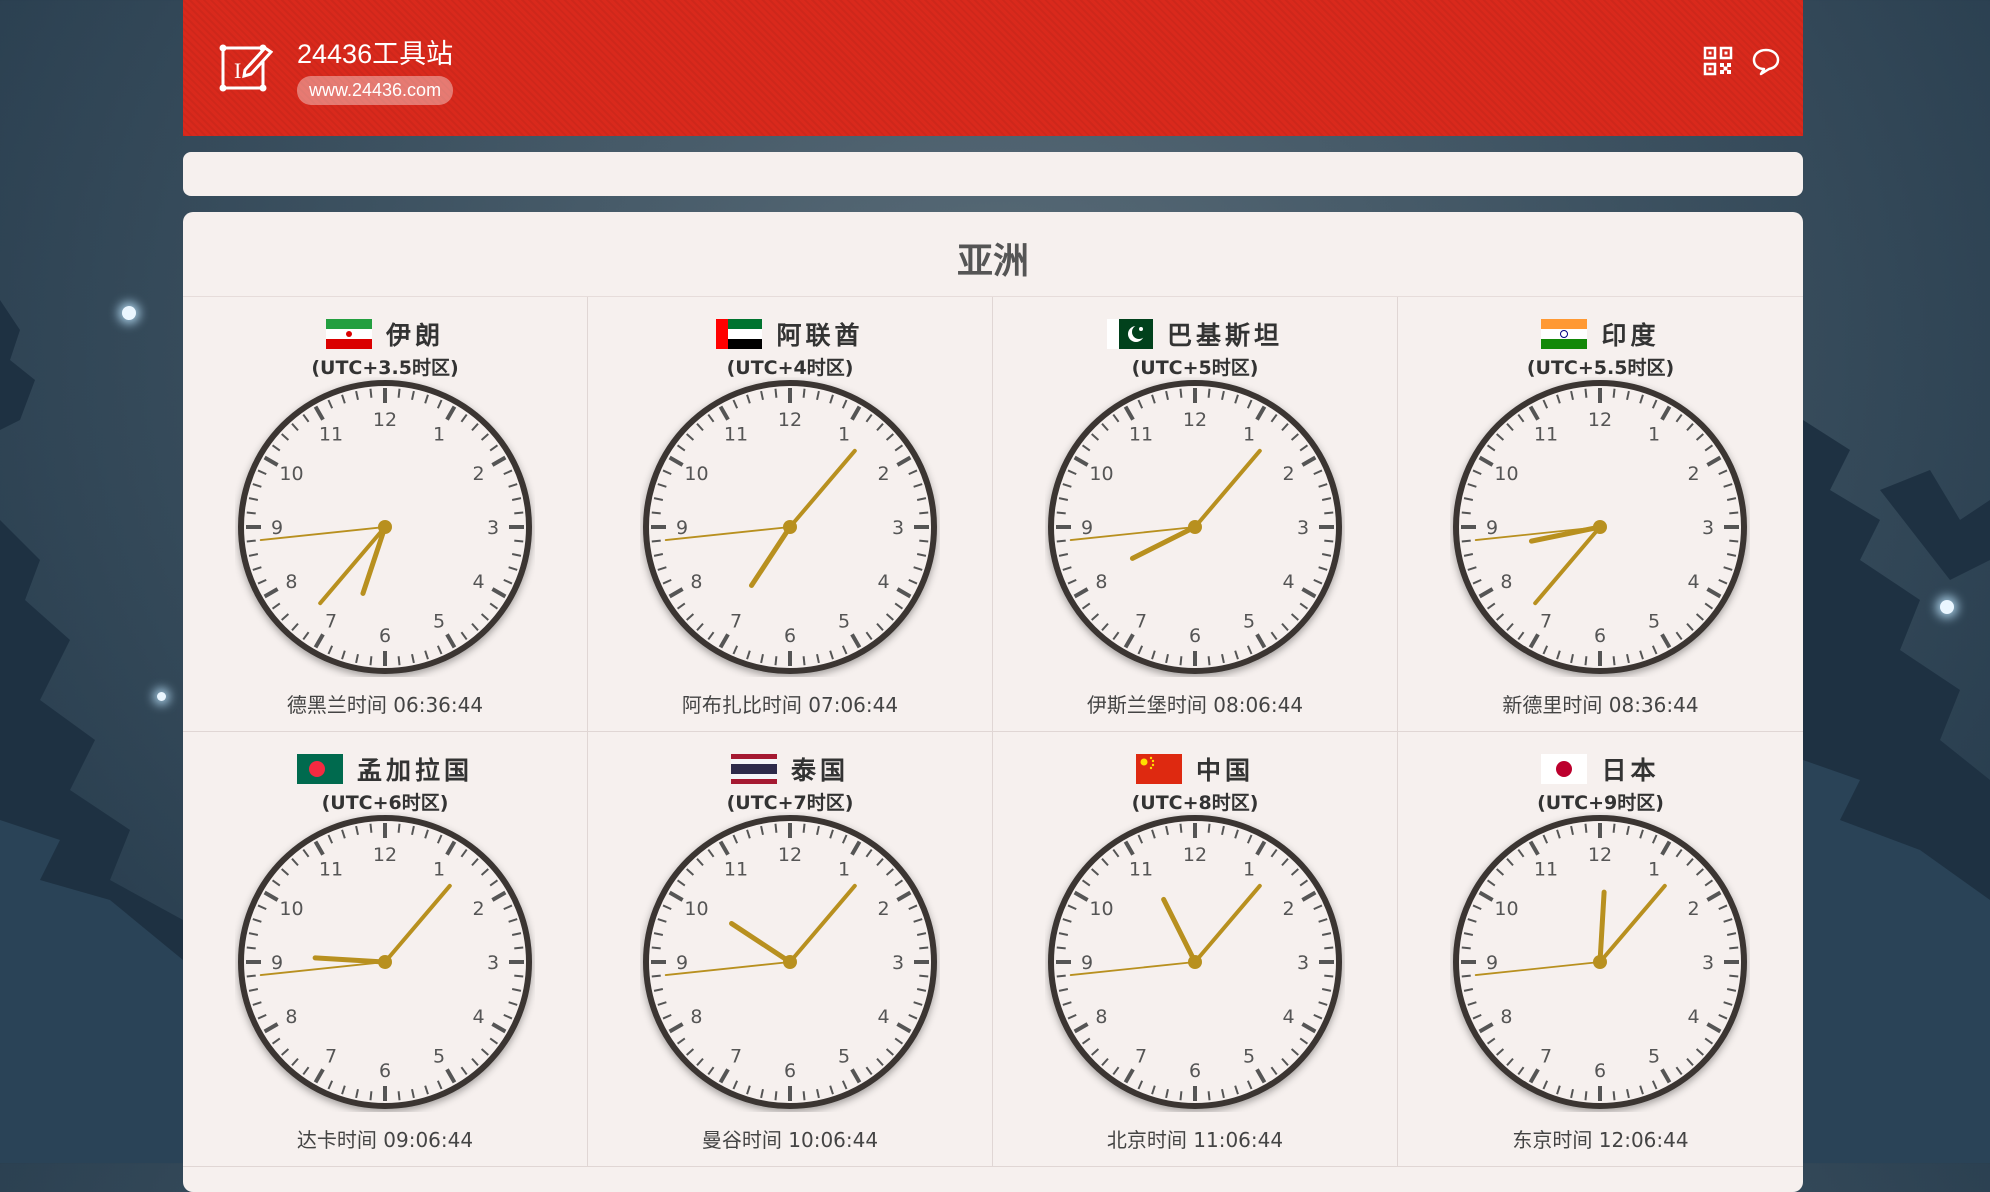  What do you see at coordinates (1129, 334) in the screenshot?
I see `pakistan-flag-icon` at bounding box center [1129, 334].